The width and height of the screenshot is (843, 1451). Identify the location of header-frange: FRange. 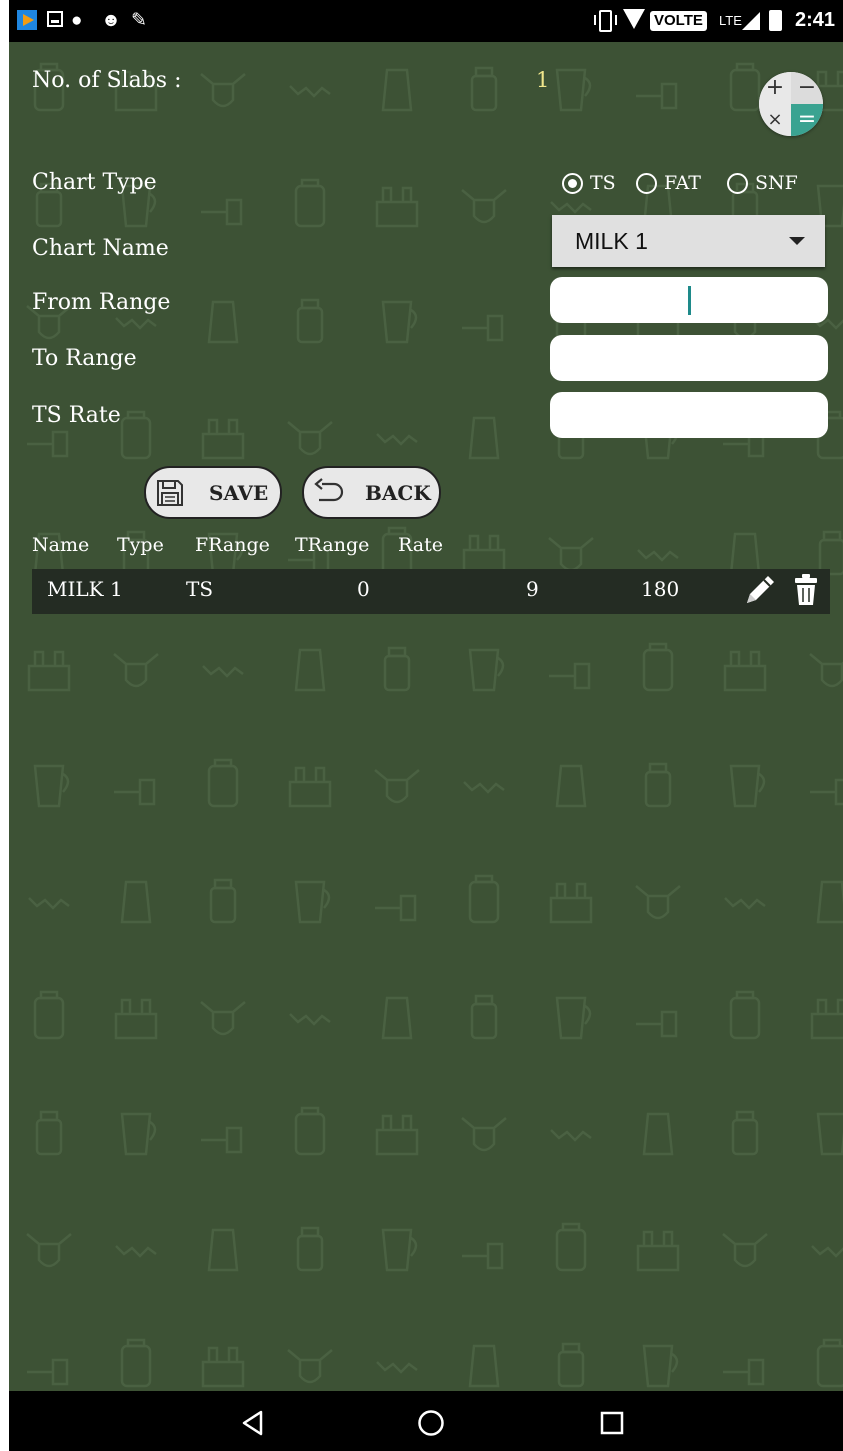
(232, 545).